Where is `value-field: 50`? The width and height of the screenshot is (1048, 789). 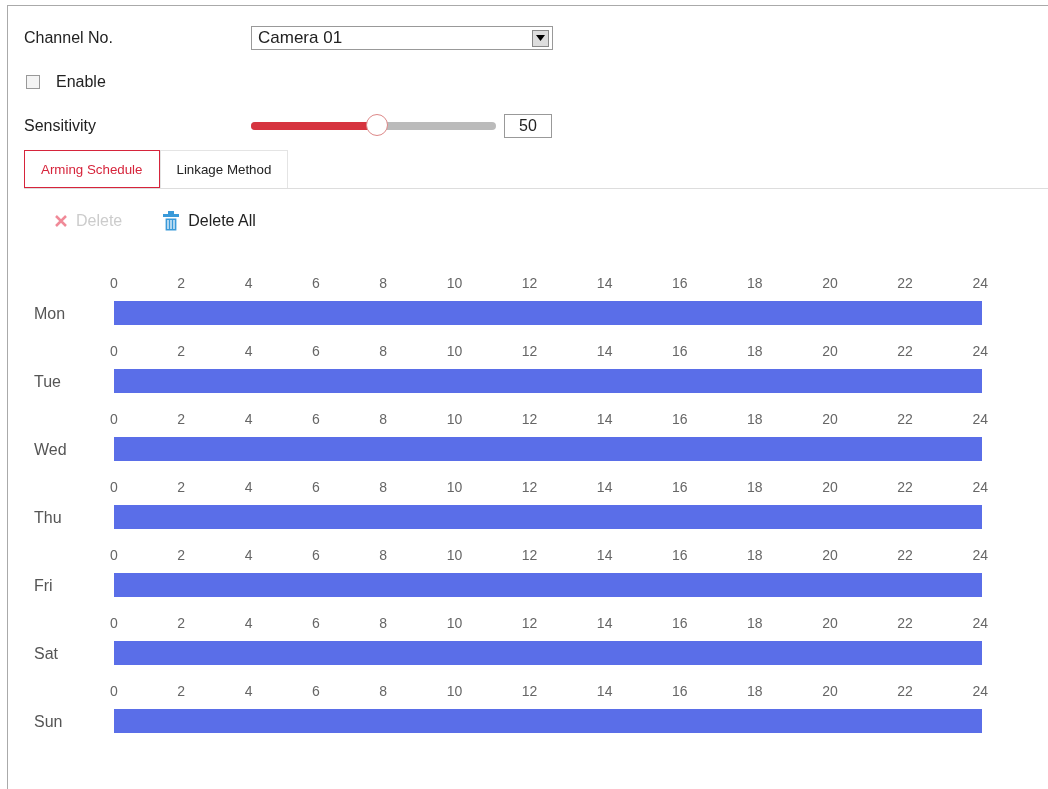 value-field: 50 is located at coordinates (528, 126).